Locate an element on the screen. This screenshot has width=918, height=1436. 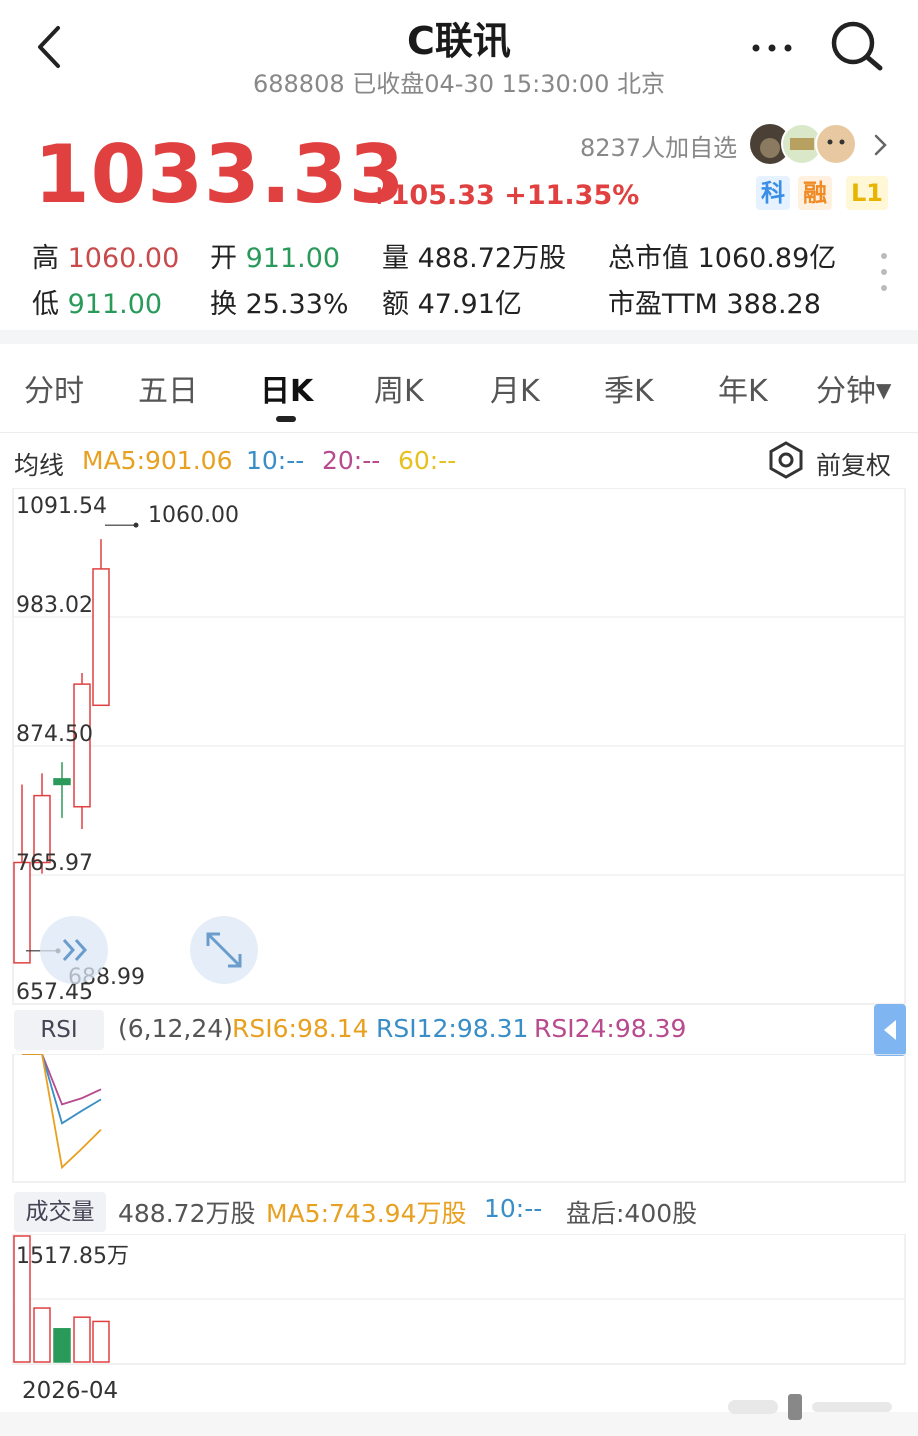
adjust-mode-label: 前复权 is located at coordinates (853, 464).